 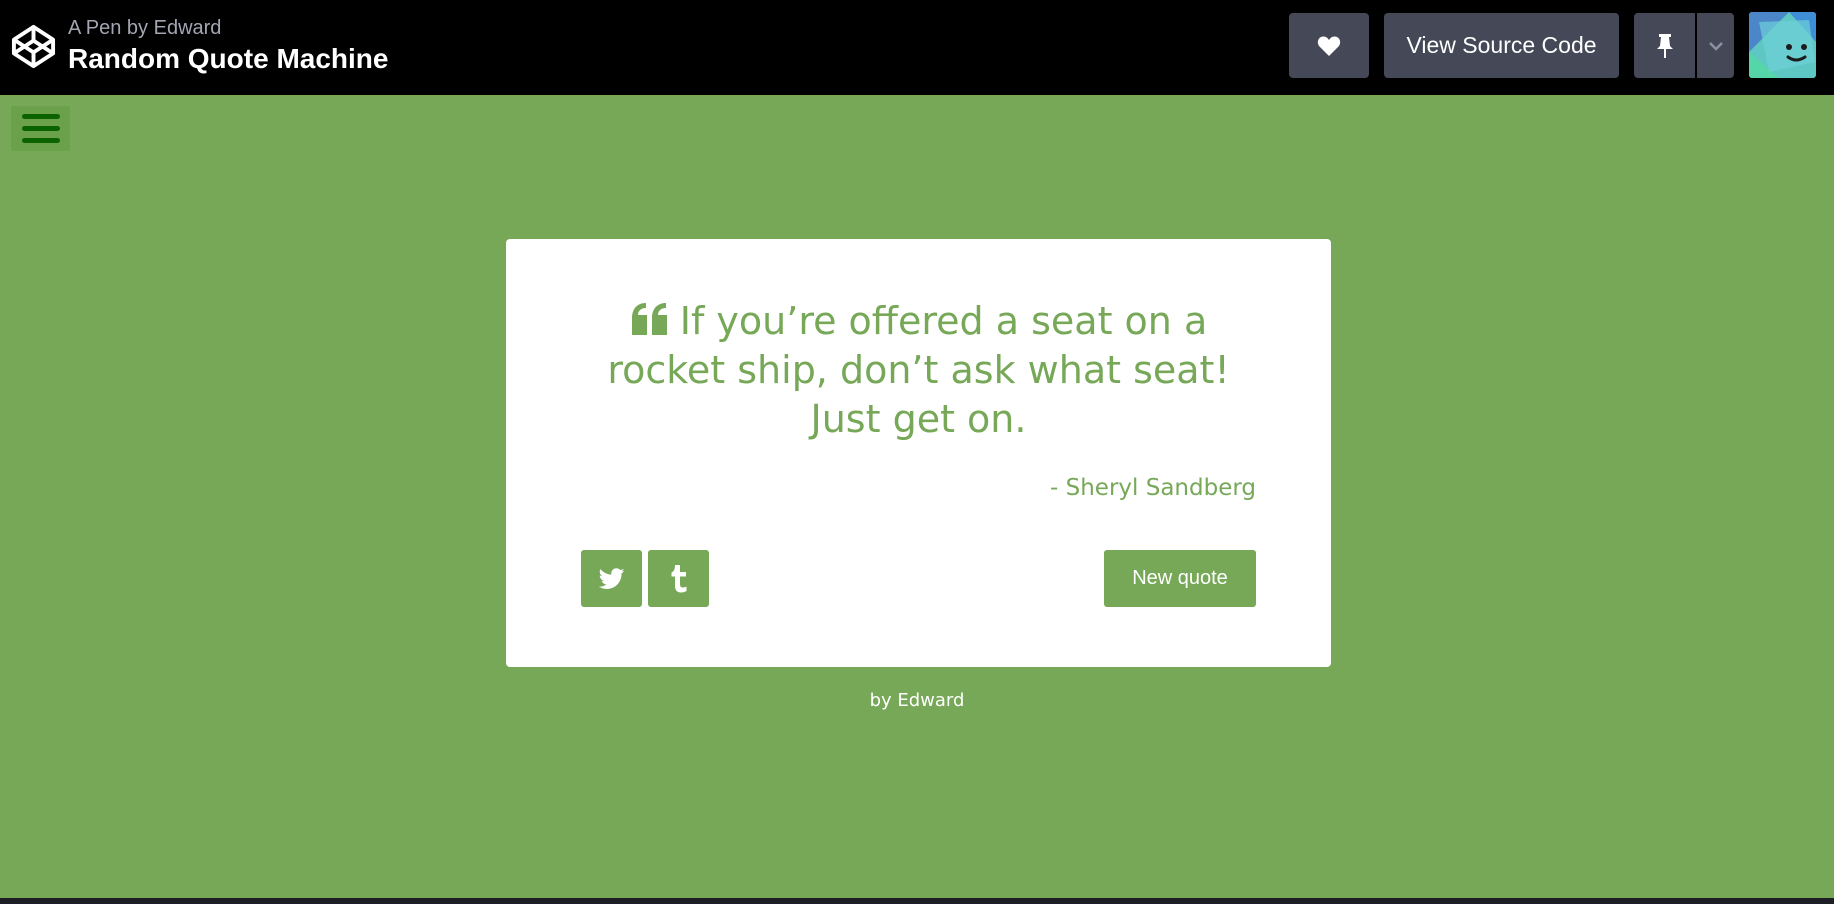 I want to click on new-quote-button: New quote, so click(x=1180, y=578).